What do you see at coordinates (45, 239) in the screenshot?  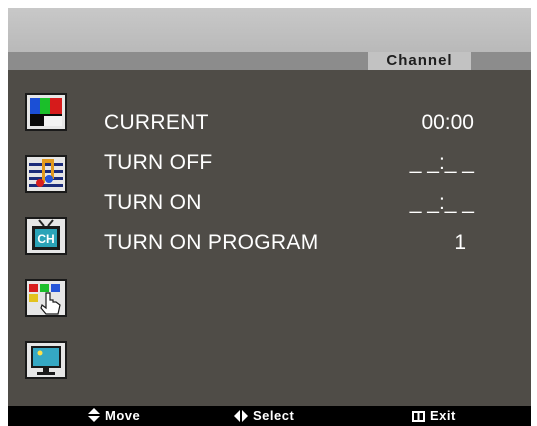 I see `svg-text: CH` at bounding box center [45, 239].